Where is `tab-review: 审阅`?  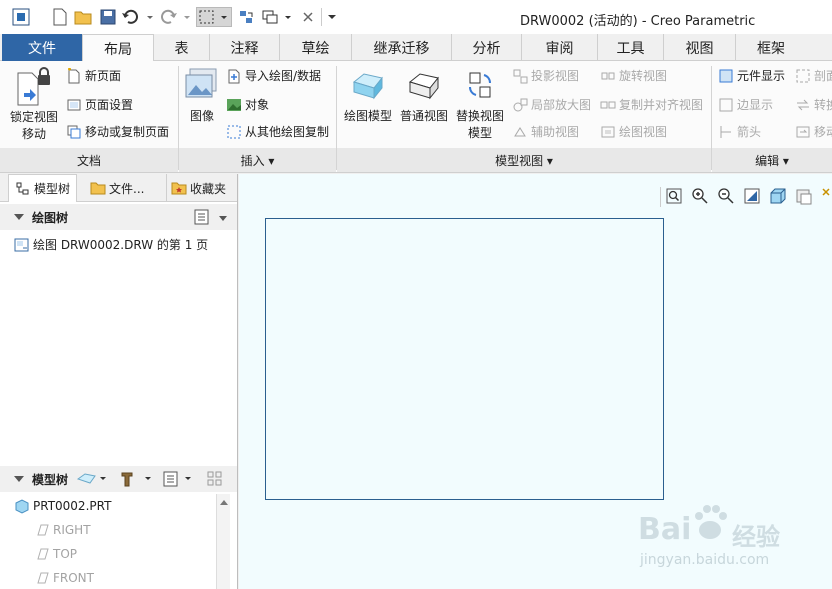
tab-review: 审阅 is located at coordinates (560, 47).